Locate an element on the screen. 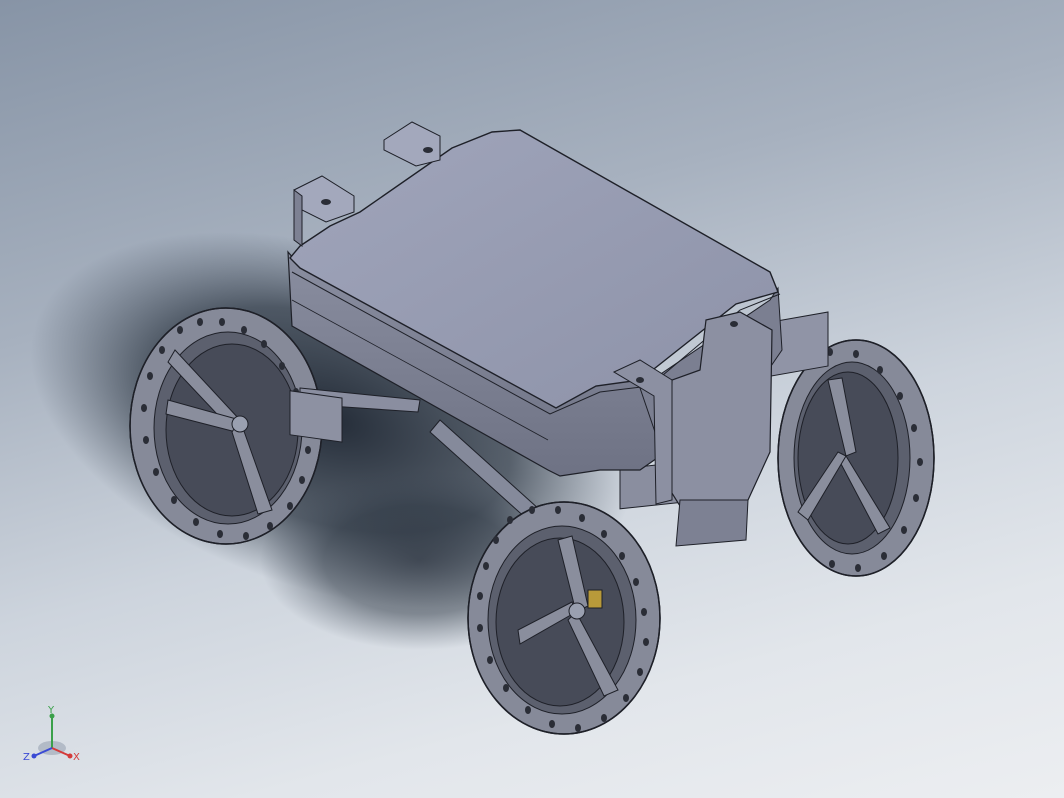 This screenshot has width=1064, height=798. wheel-rear-right is located at coordinates (856, 458).